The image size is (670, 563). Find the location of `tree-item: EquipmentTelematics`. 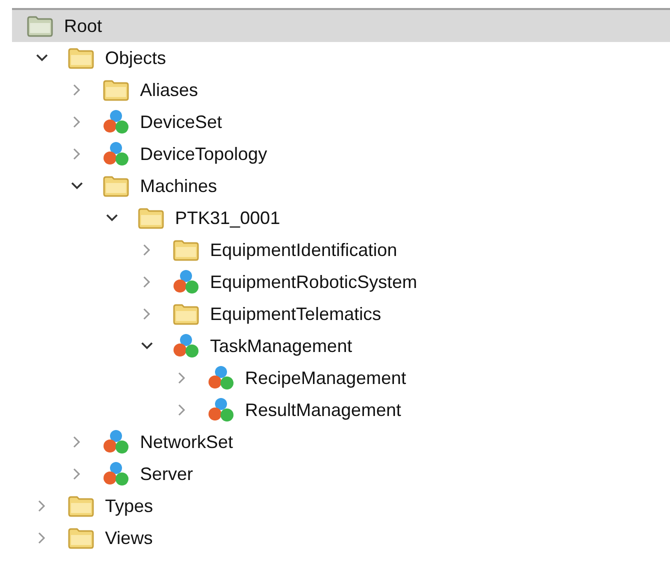

tree-item: EquipmentTelematics is located at coordinates (341, 314).